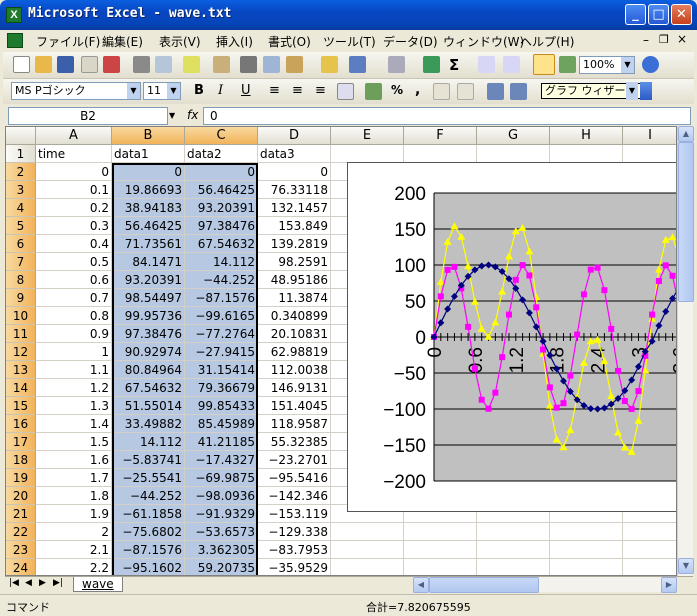 This screenshot has width=697, height=616. Describe the element at coordinates (567, 64) in the screenshot. I see `drawing-icon` at that location.